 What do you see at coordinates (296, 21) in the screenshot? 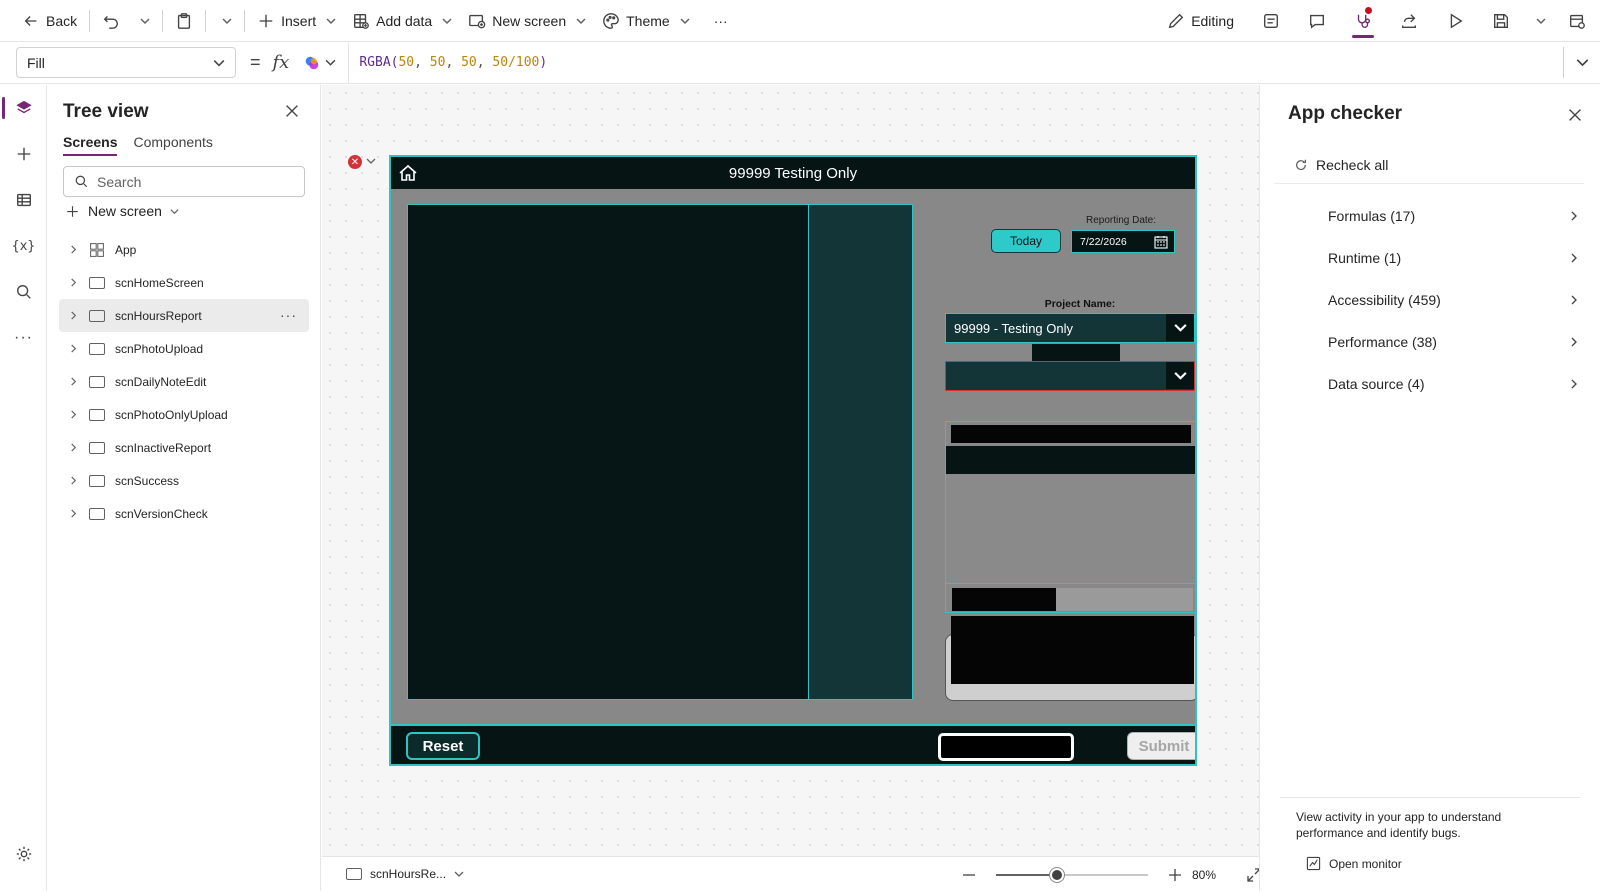
I see `insert-button: Insert` at bounding box center [296, 21].